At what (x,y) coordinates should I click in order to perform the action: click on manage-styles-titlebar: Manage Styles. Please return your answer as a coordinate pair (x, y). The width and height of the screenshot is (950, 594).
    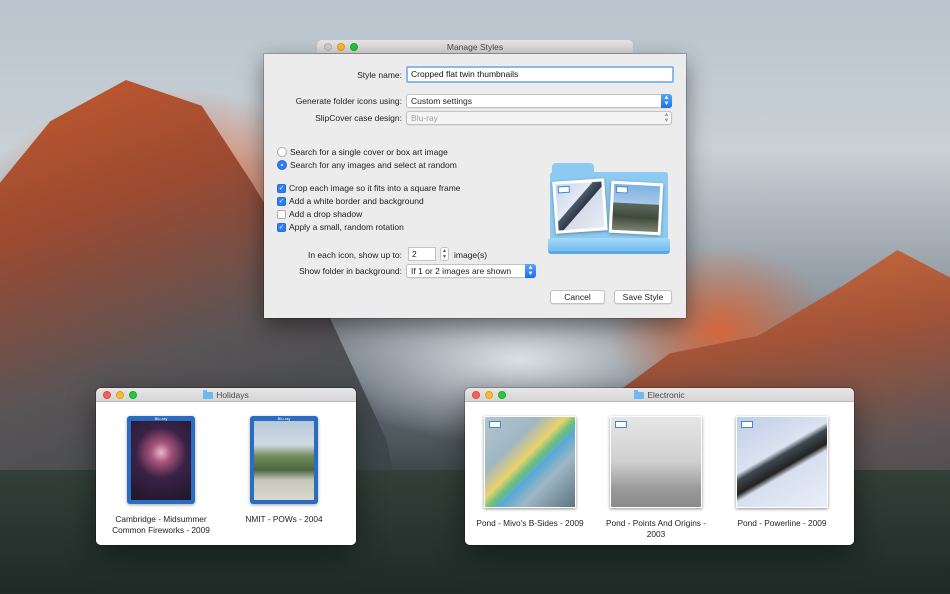
    Looking at the image, I should click on (475, 47).